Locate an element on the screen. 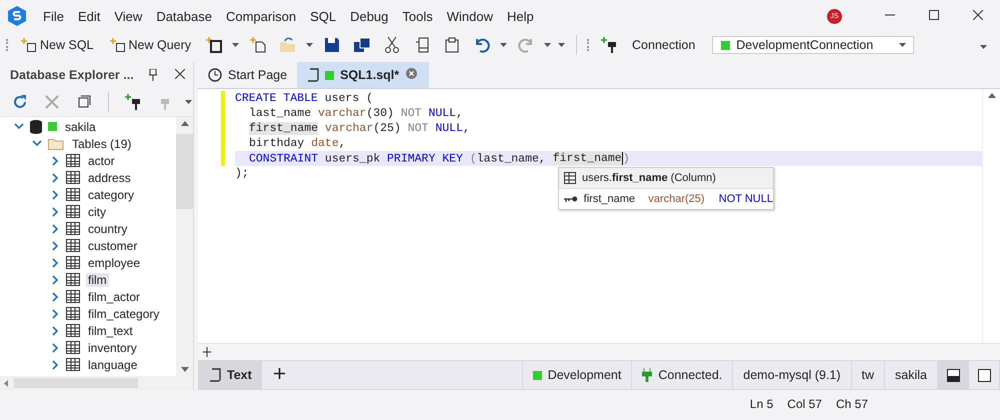  code-line: last_name varchar(30) NOT NULL, is located at coordinates (355, 113).